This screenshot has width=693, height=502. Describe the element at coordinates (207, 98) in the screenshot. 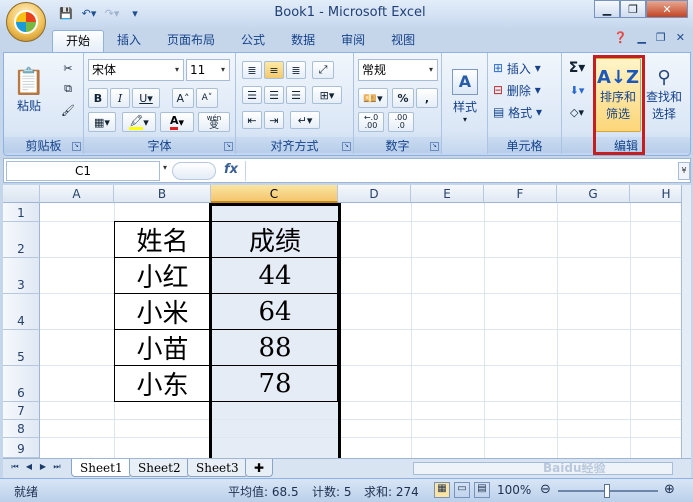

I see `shrink-font-icon: A˅` at that location.